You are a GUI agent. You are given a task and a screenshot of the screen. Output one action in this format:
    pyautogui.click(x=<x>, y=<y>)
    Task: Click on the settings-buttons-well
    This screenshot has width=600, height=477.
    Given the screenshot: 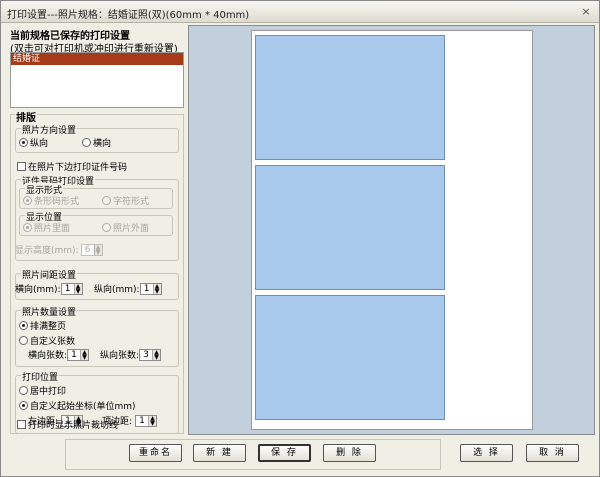 What is the action you would take?
    pyautogui.click(x=253, y=454)
    